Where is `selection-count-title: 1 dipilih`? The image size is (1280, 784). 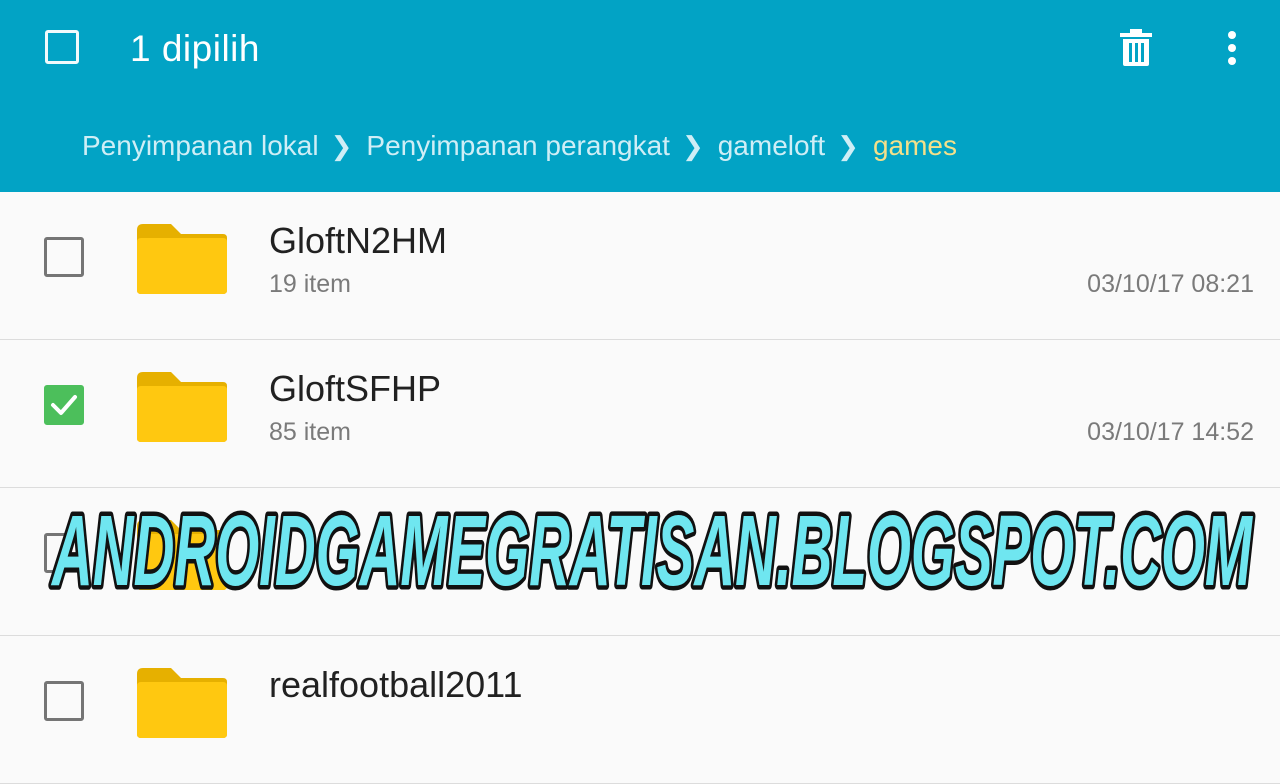
selection-count-title: 1 dipilih is located at coordinates (195, 48).